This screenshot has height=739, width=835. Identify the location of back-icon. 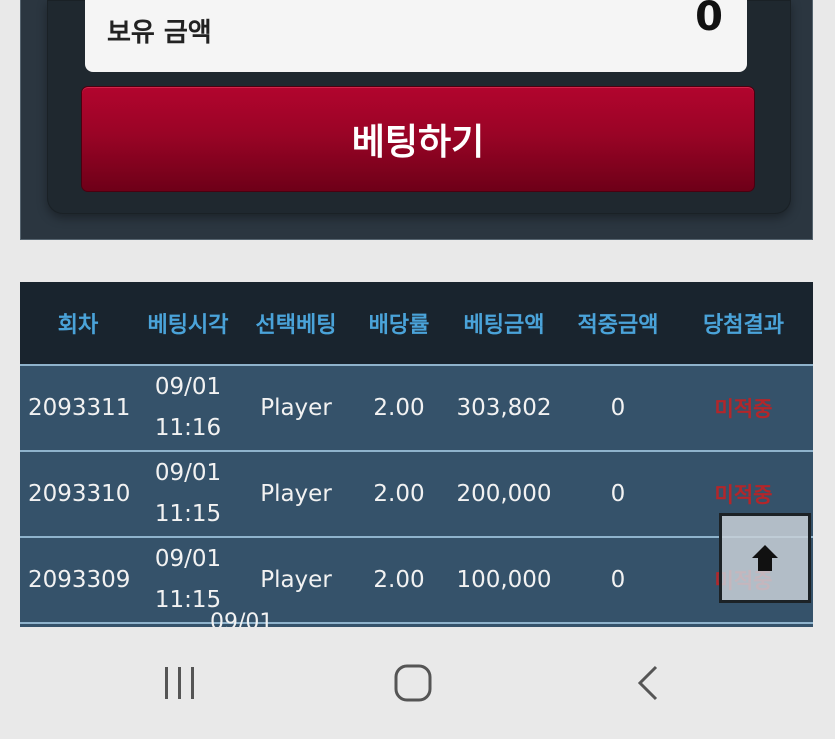
(647, 683).